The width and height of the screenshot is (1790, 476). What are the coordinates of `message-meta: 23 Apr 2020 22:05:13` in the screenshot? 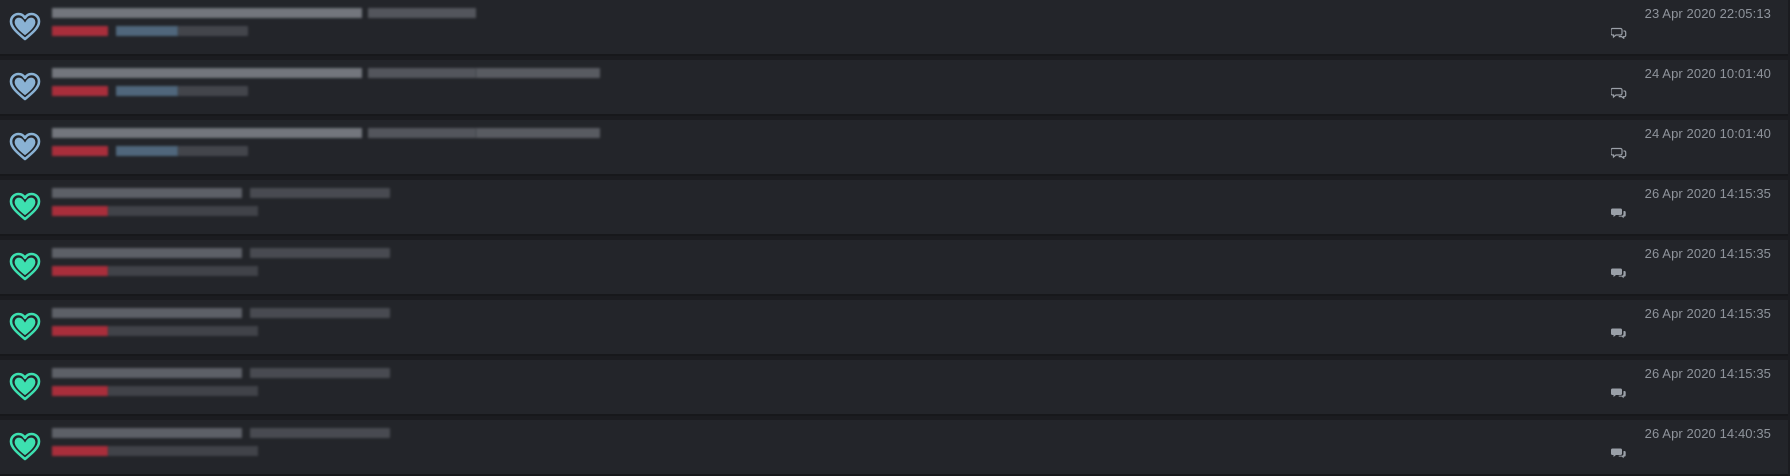 It's located at (1691, 22).